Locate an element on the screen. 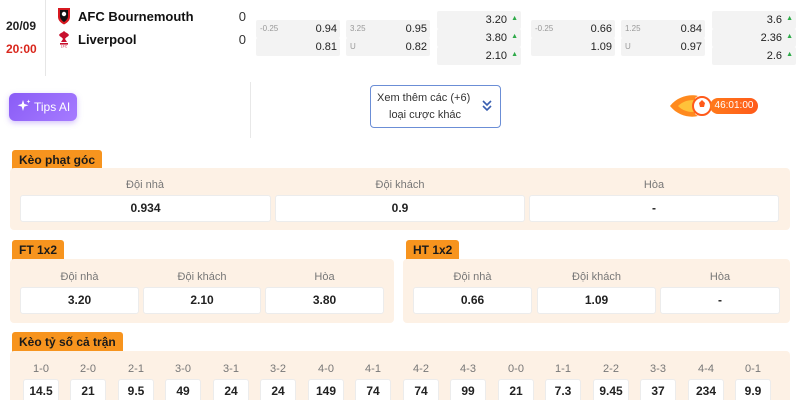  ht-handicap-away-odds: 1.09 is located at coordinates (573, 47).